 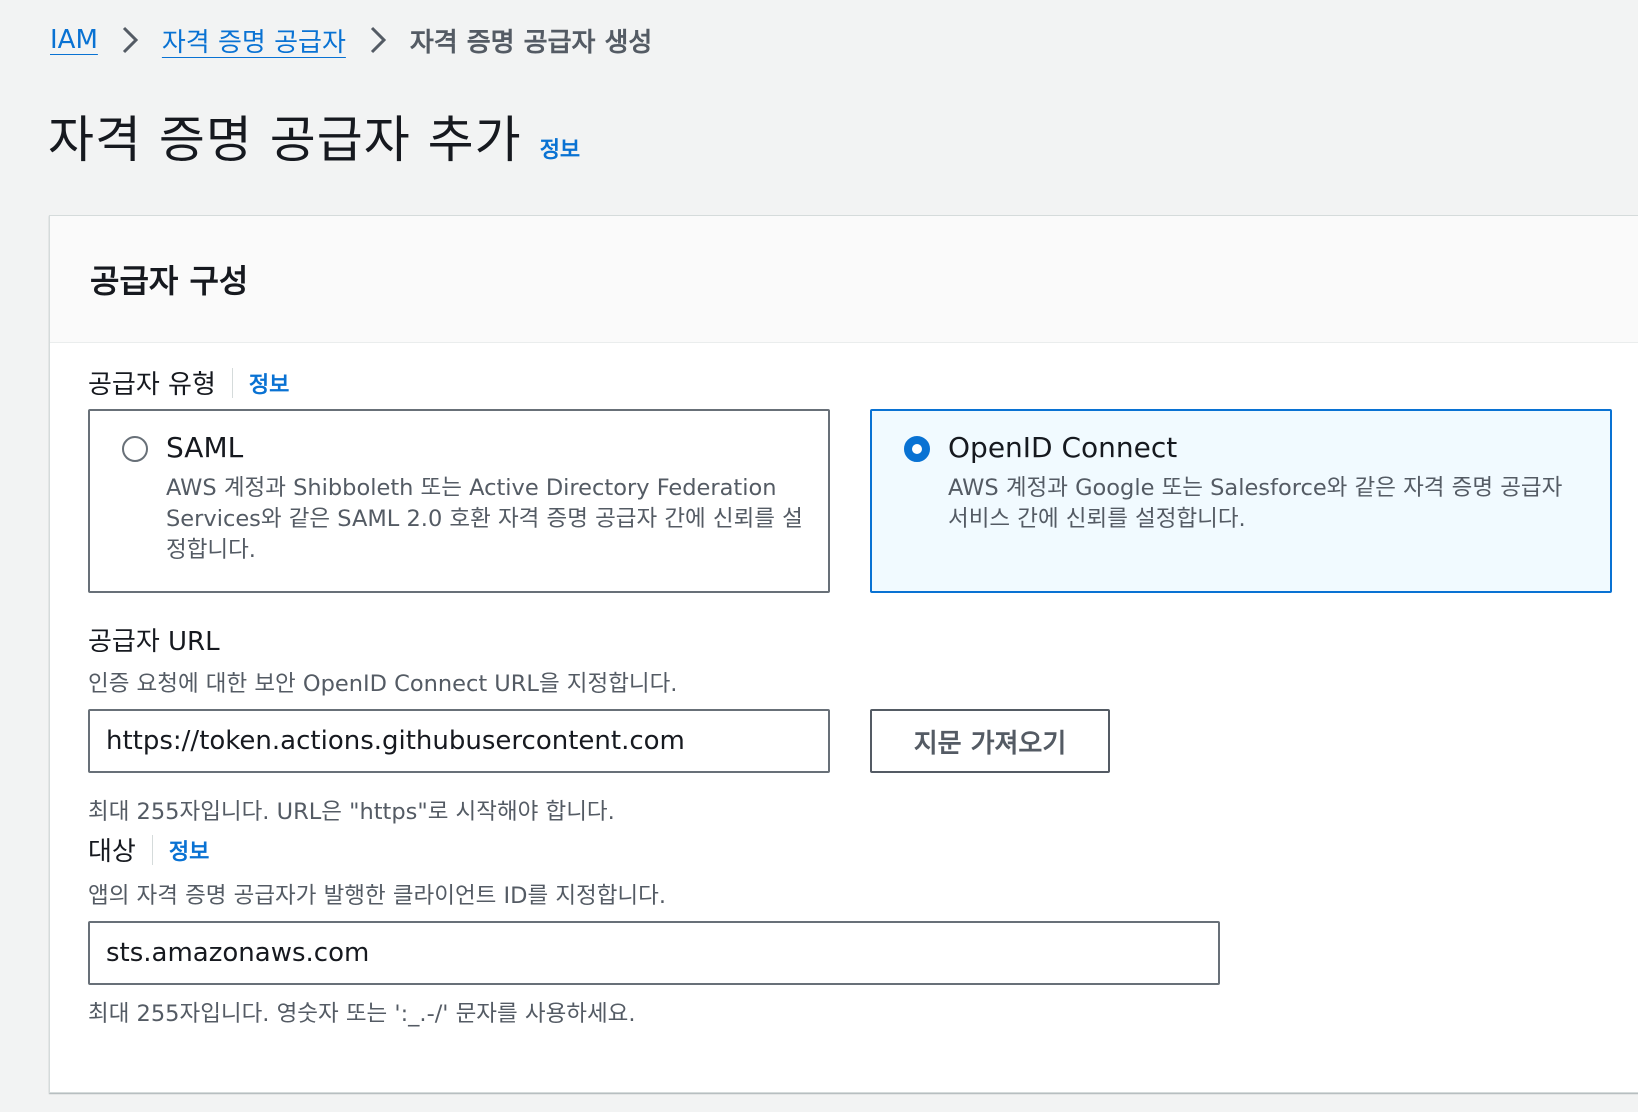 I want to click on audience-label-row: 대상 정보, so click(x=148, y=849).